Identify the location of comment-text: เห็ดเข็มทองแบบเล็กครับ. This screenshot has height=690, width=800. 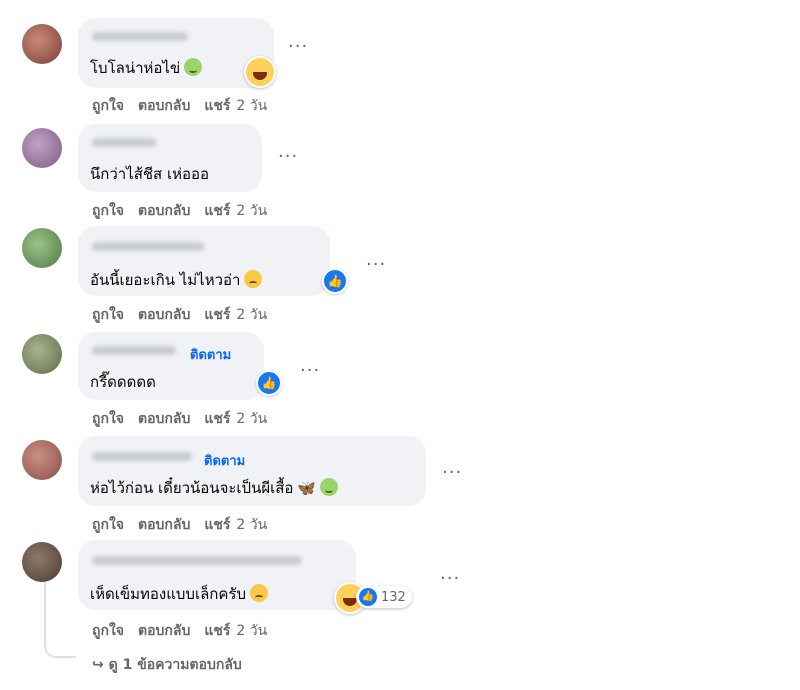
(179, 594).